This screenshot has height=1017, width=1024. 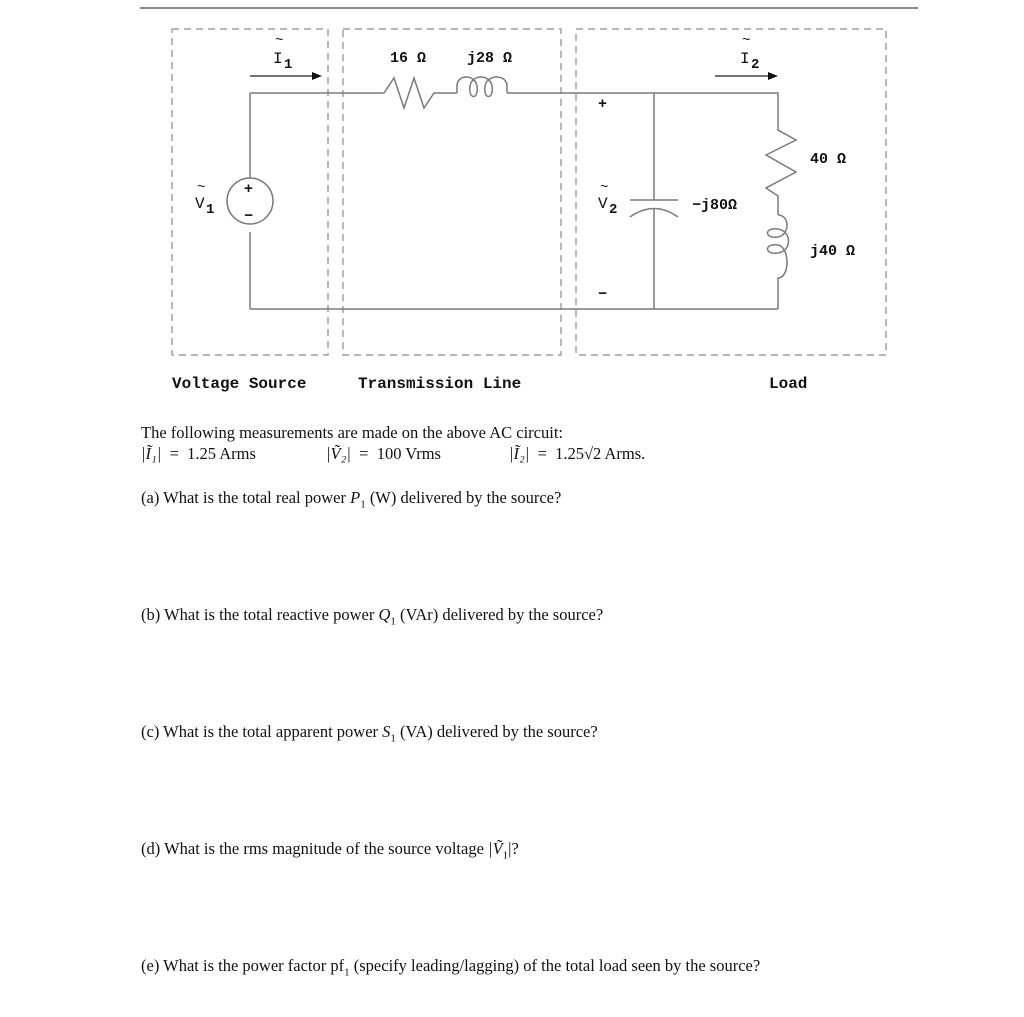 I want to click on load-resistor-label: 40 Ω, so click(x=828, y=159).